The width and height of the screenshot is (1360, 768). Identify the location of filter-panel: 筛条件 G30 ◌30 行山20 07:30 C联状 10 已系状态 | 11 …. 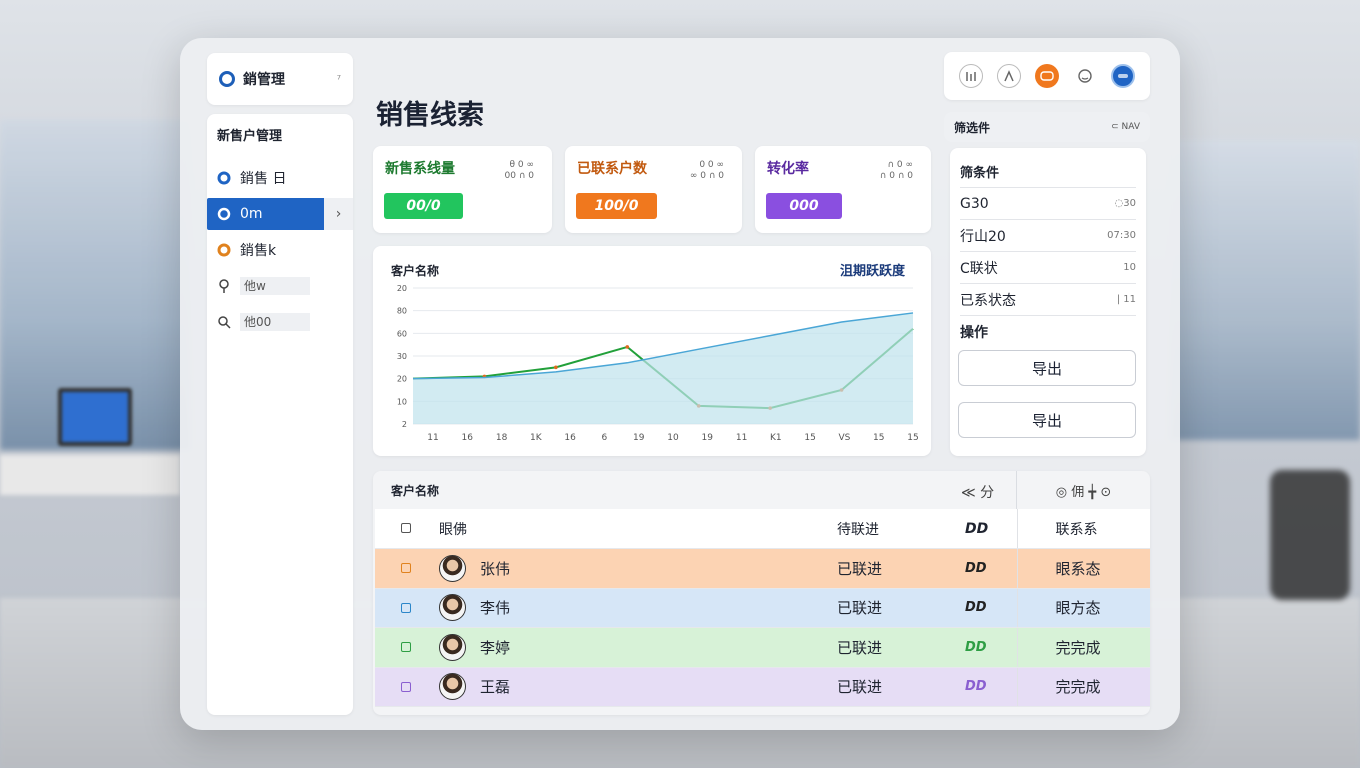
(1048, 302).